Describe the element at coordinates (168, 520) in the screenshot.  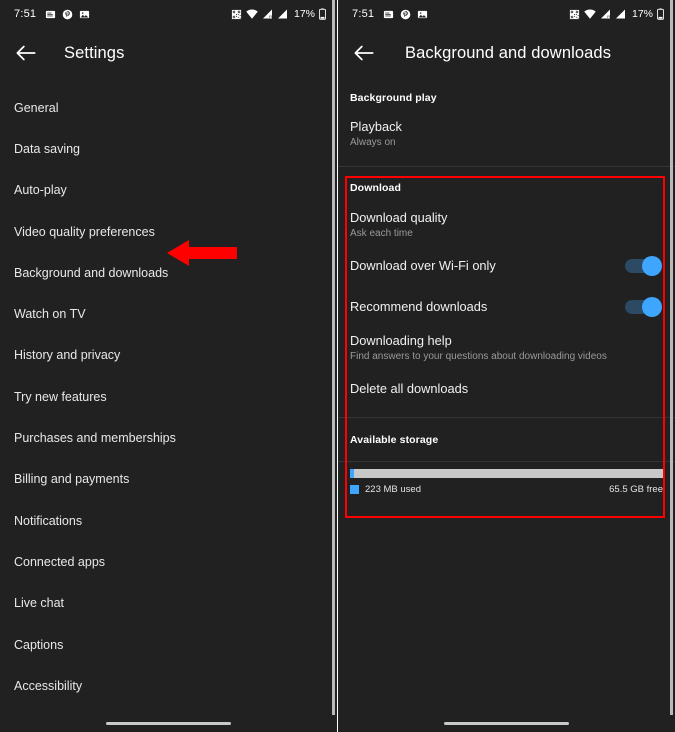
I see `sidebar-item-notifications: Notifications` at that location.